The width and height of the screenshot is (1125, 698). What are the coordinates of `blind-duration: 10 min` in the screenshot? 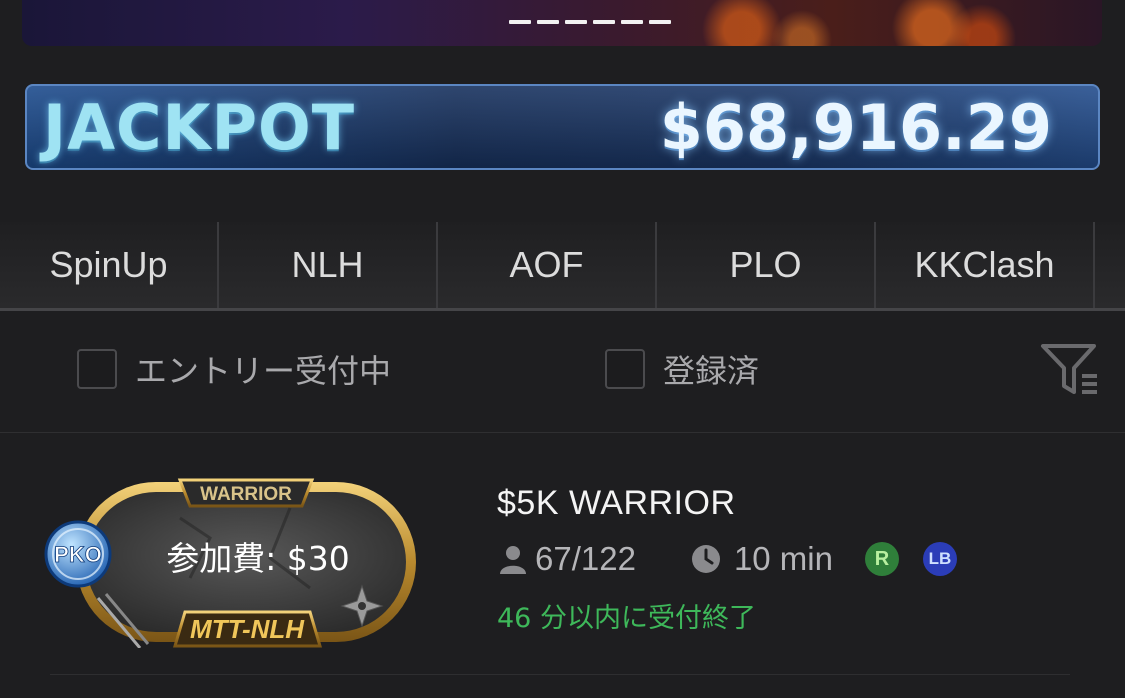 It's located at (783, 558).